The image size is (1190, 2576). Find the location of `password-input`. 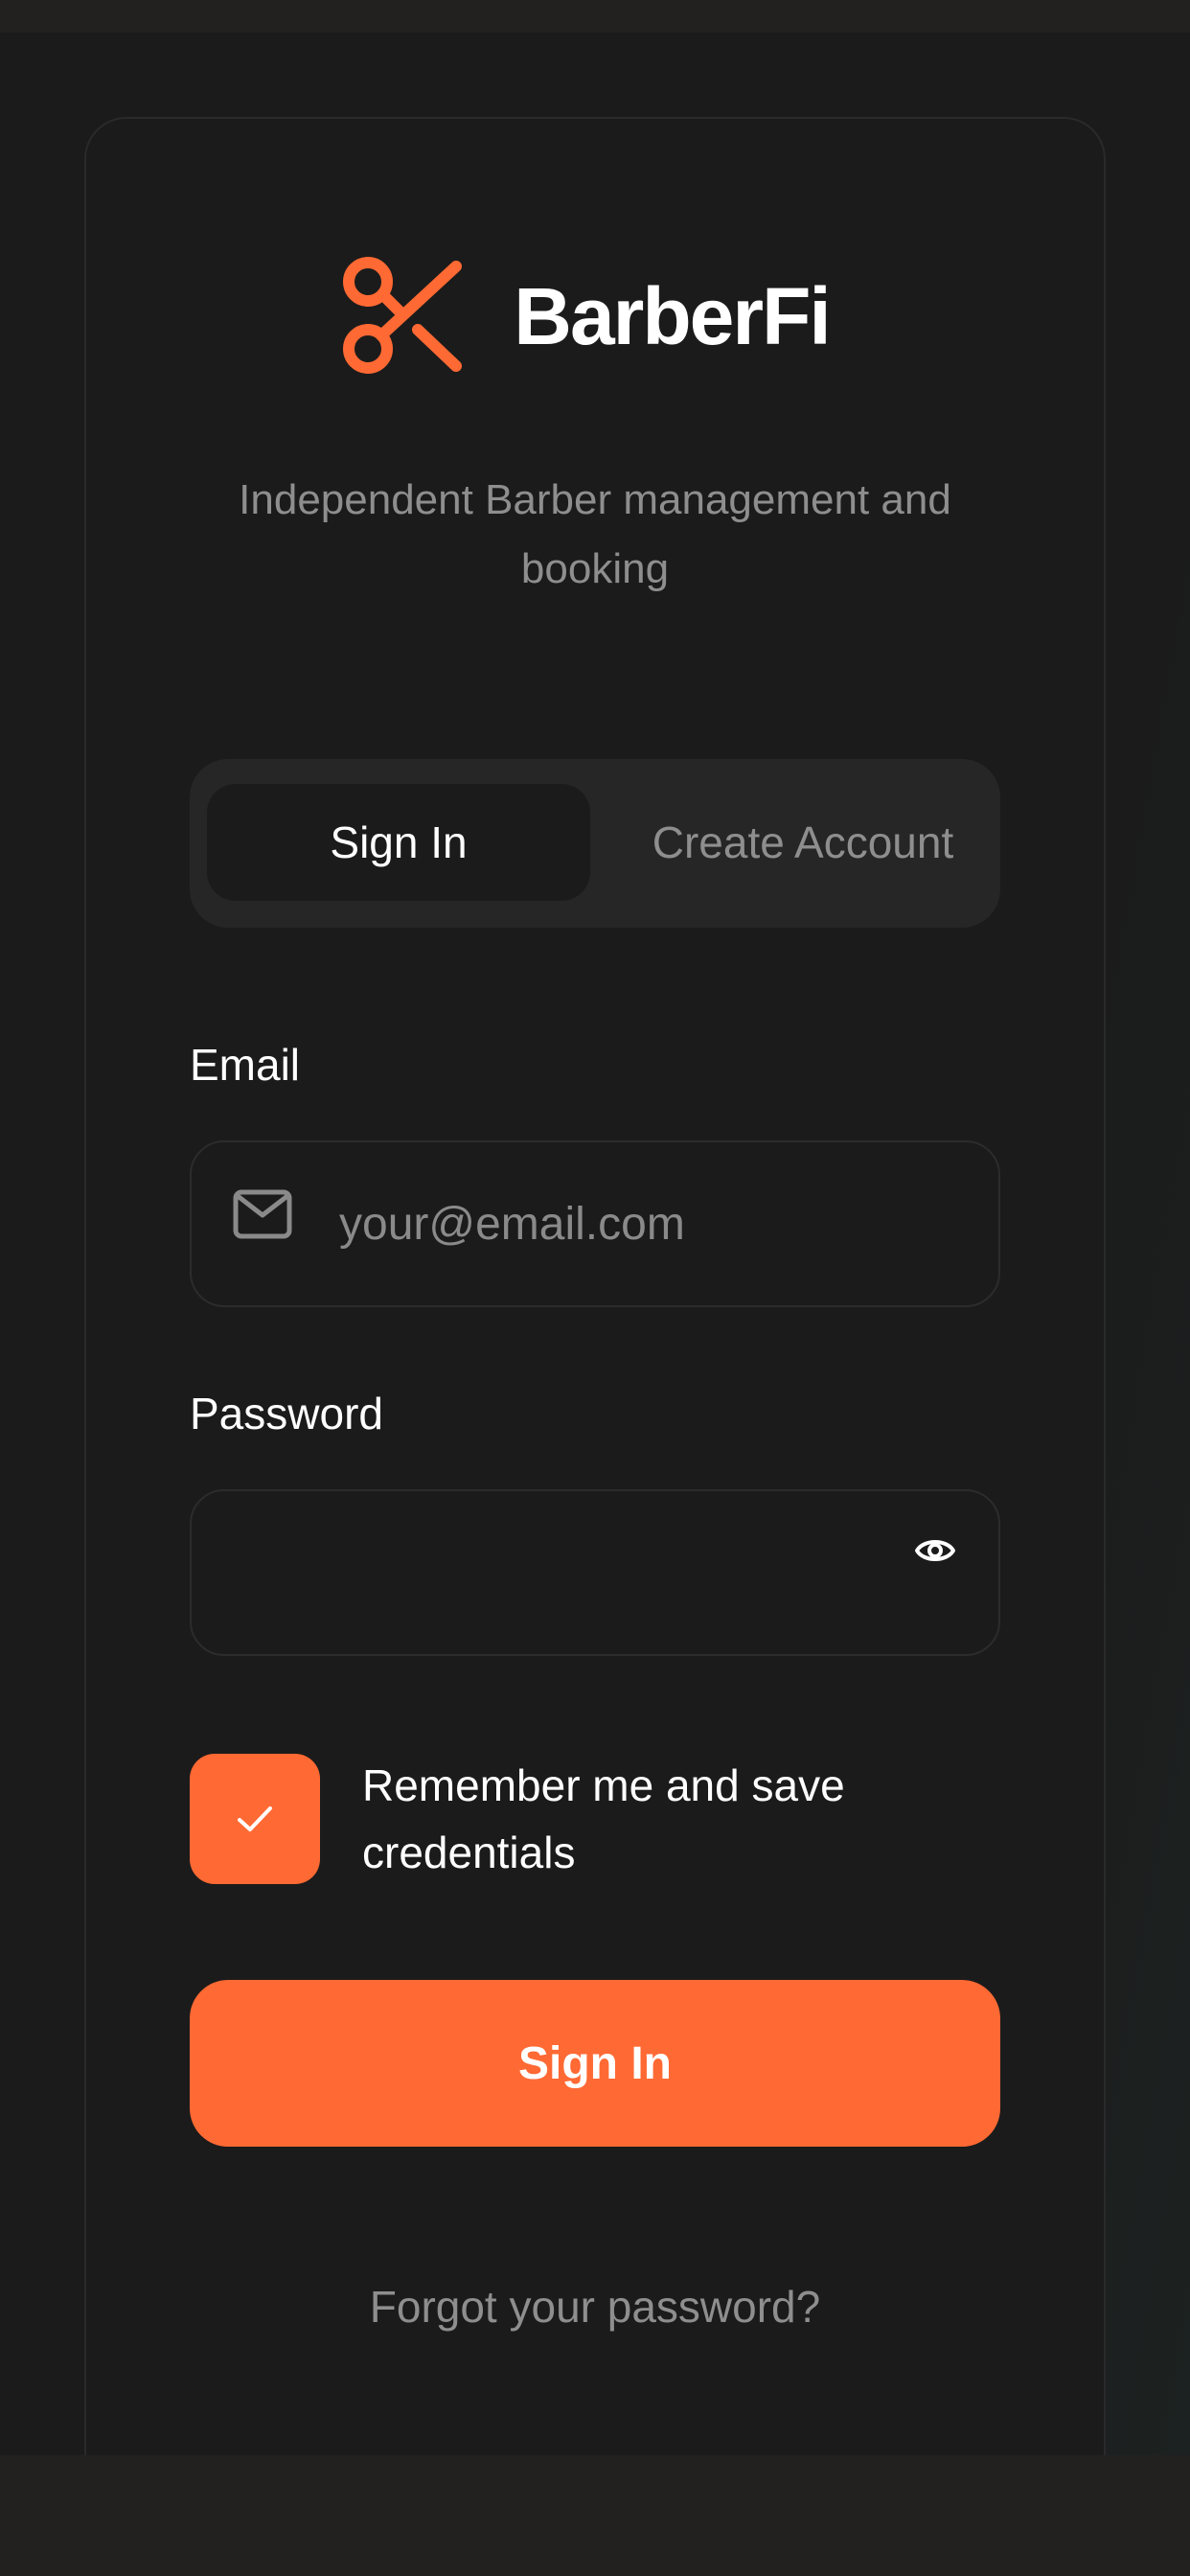

password-input is located at coordinates (556, 1572).